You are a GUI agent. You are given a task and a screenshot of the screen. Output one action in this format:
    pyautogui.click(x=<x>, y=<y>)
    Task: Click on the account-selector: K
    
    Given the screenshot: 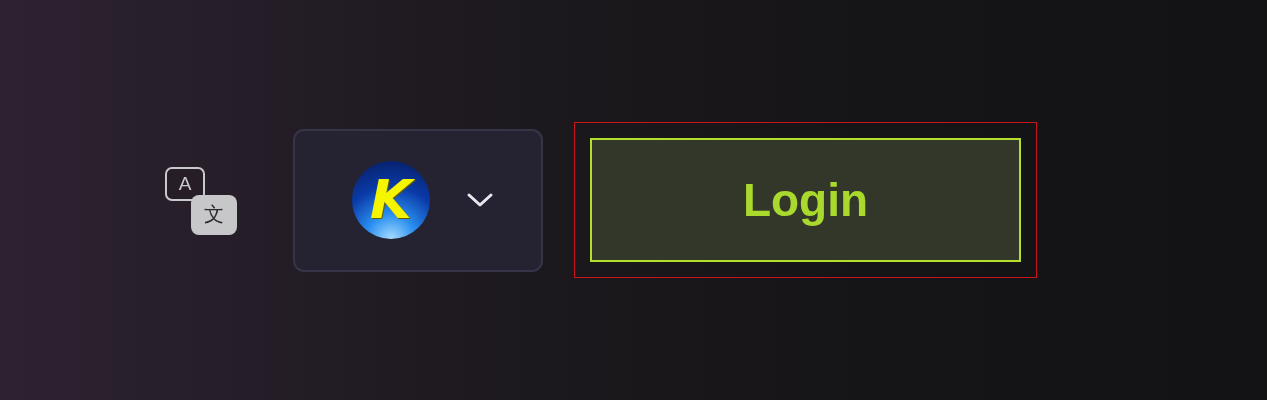 What is the action you would take?
    pyautogui.click(x=418, y=200)
    